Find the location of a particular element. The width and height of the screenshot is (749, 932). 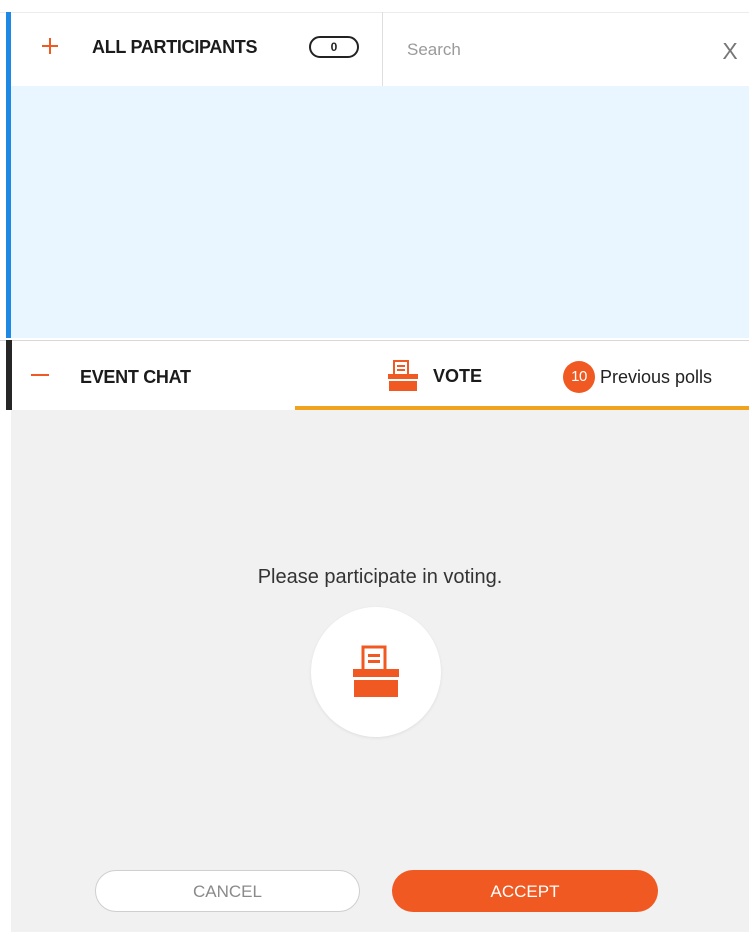

accept-button: ACCEPT is located at coordinates (525, 891).